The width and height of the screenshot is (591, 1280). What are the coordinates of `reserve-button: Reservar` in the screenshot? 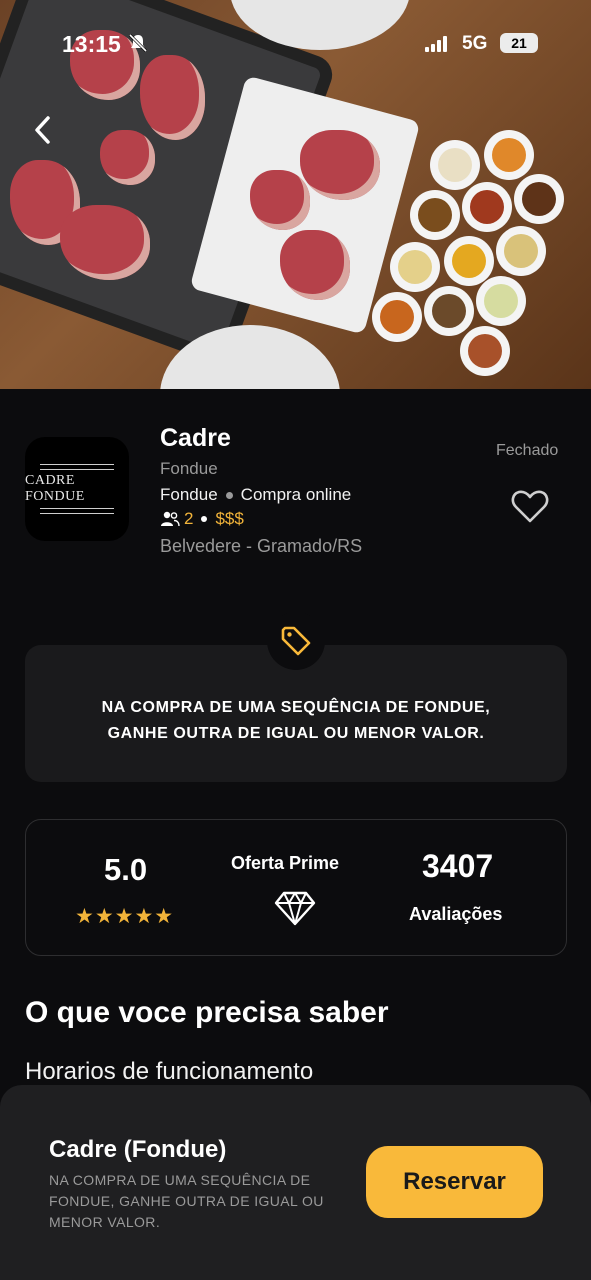 It's located at (454, 1182).